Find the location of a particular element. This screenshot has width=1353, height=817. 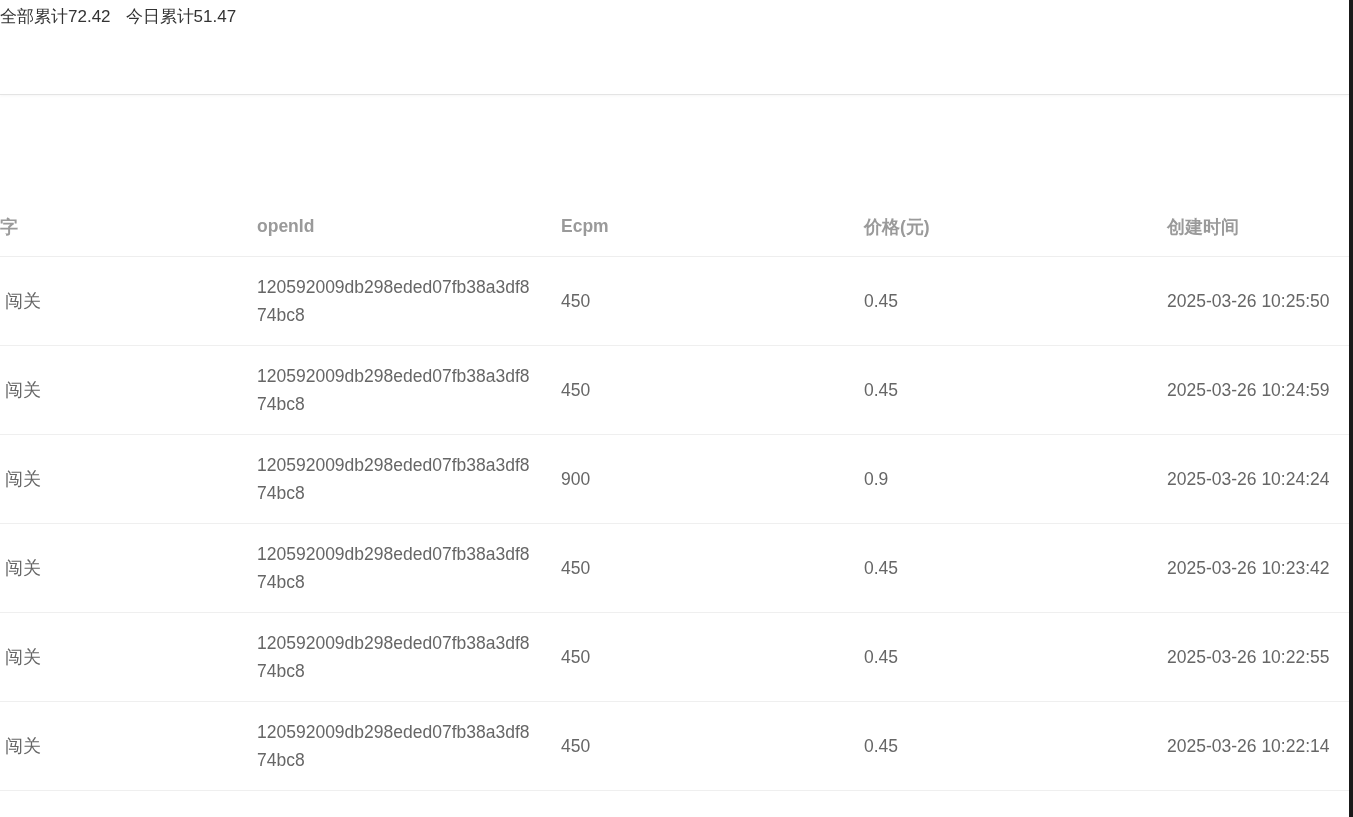

column-header: 字 is located at coordinates (9, 227).